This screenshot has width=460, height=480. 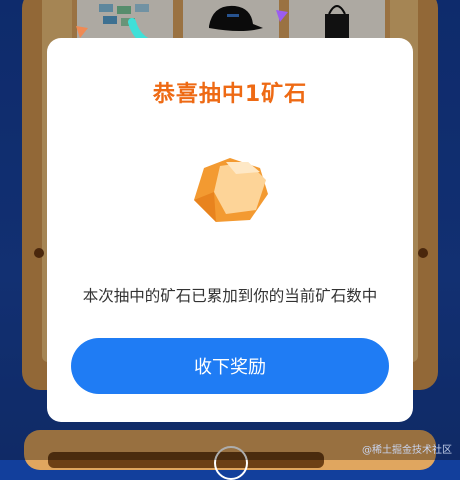 I want to click on watermark: @稀土掘金技术社区, so click(x=407, y=450).